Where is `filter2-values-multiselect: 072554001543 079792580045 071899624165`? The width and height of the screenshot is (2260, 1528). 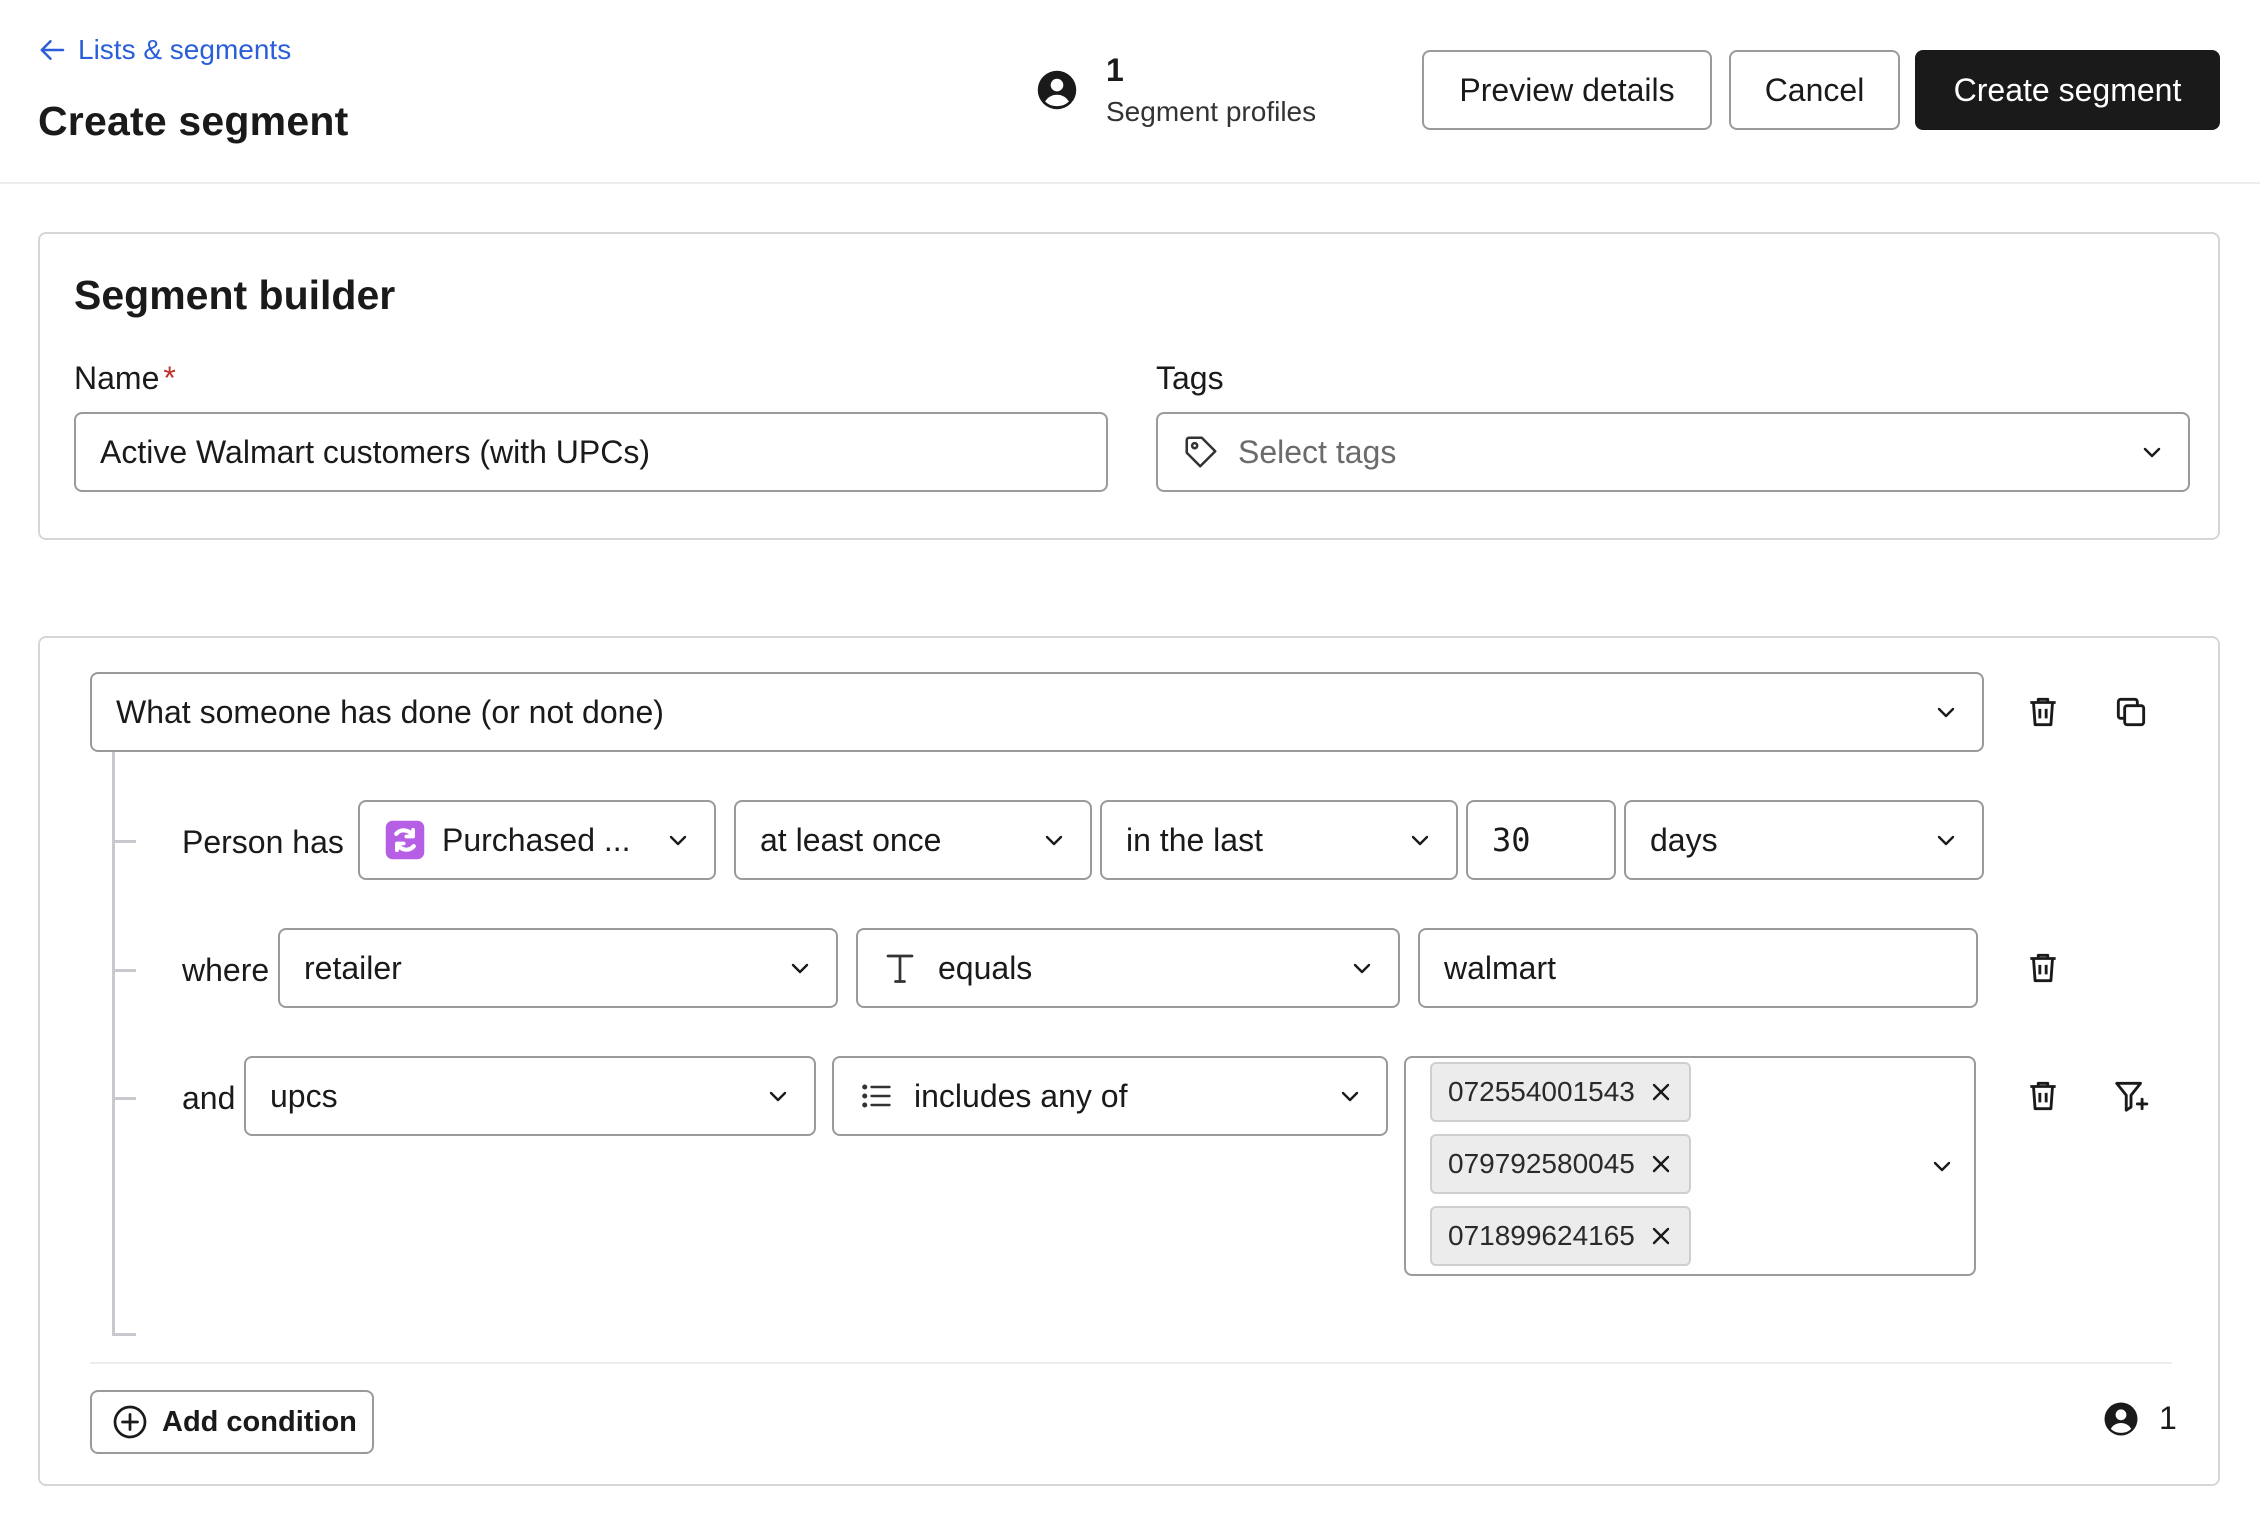 filter2-values-multiselect: 072554001543 079792580045 071899624165 is located at coordinates (1690, 1166).